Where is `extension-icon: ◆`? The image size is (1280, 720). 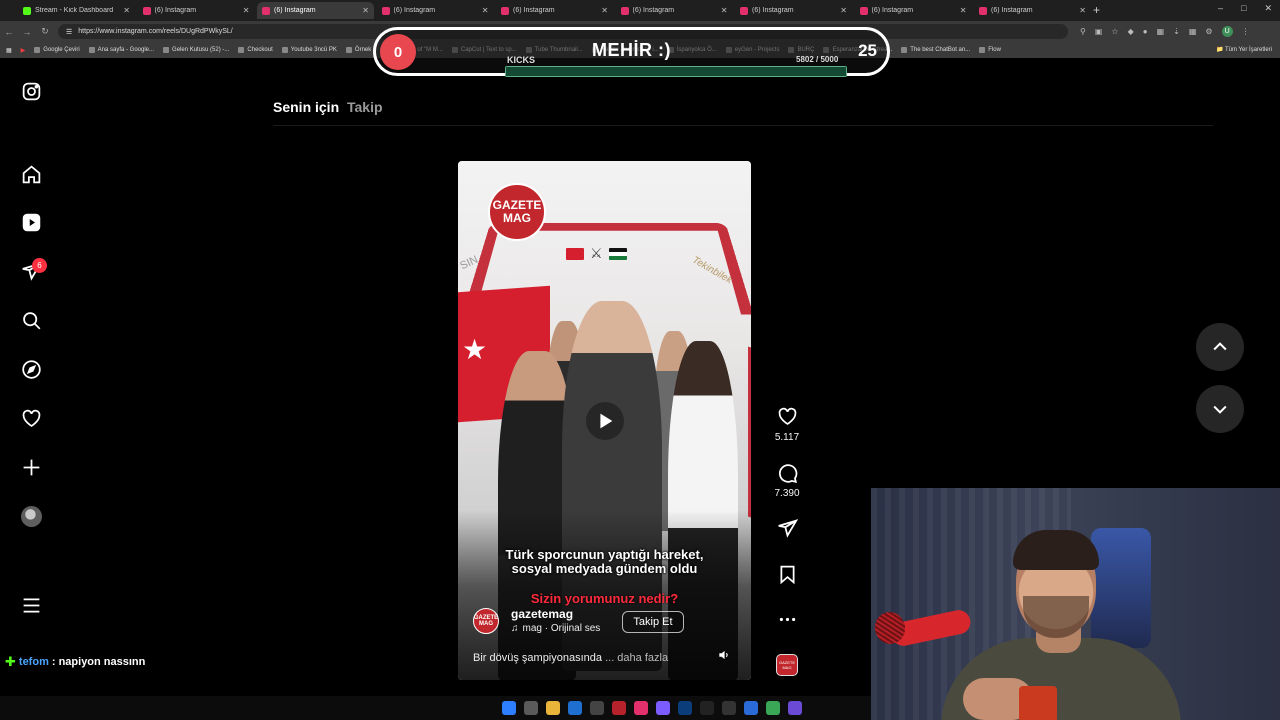 extension-icon: ◆ is located at coordinates (1131, 31).